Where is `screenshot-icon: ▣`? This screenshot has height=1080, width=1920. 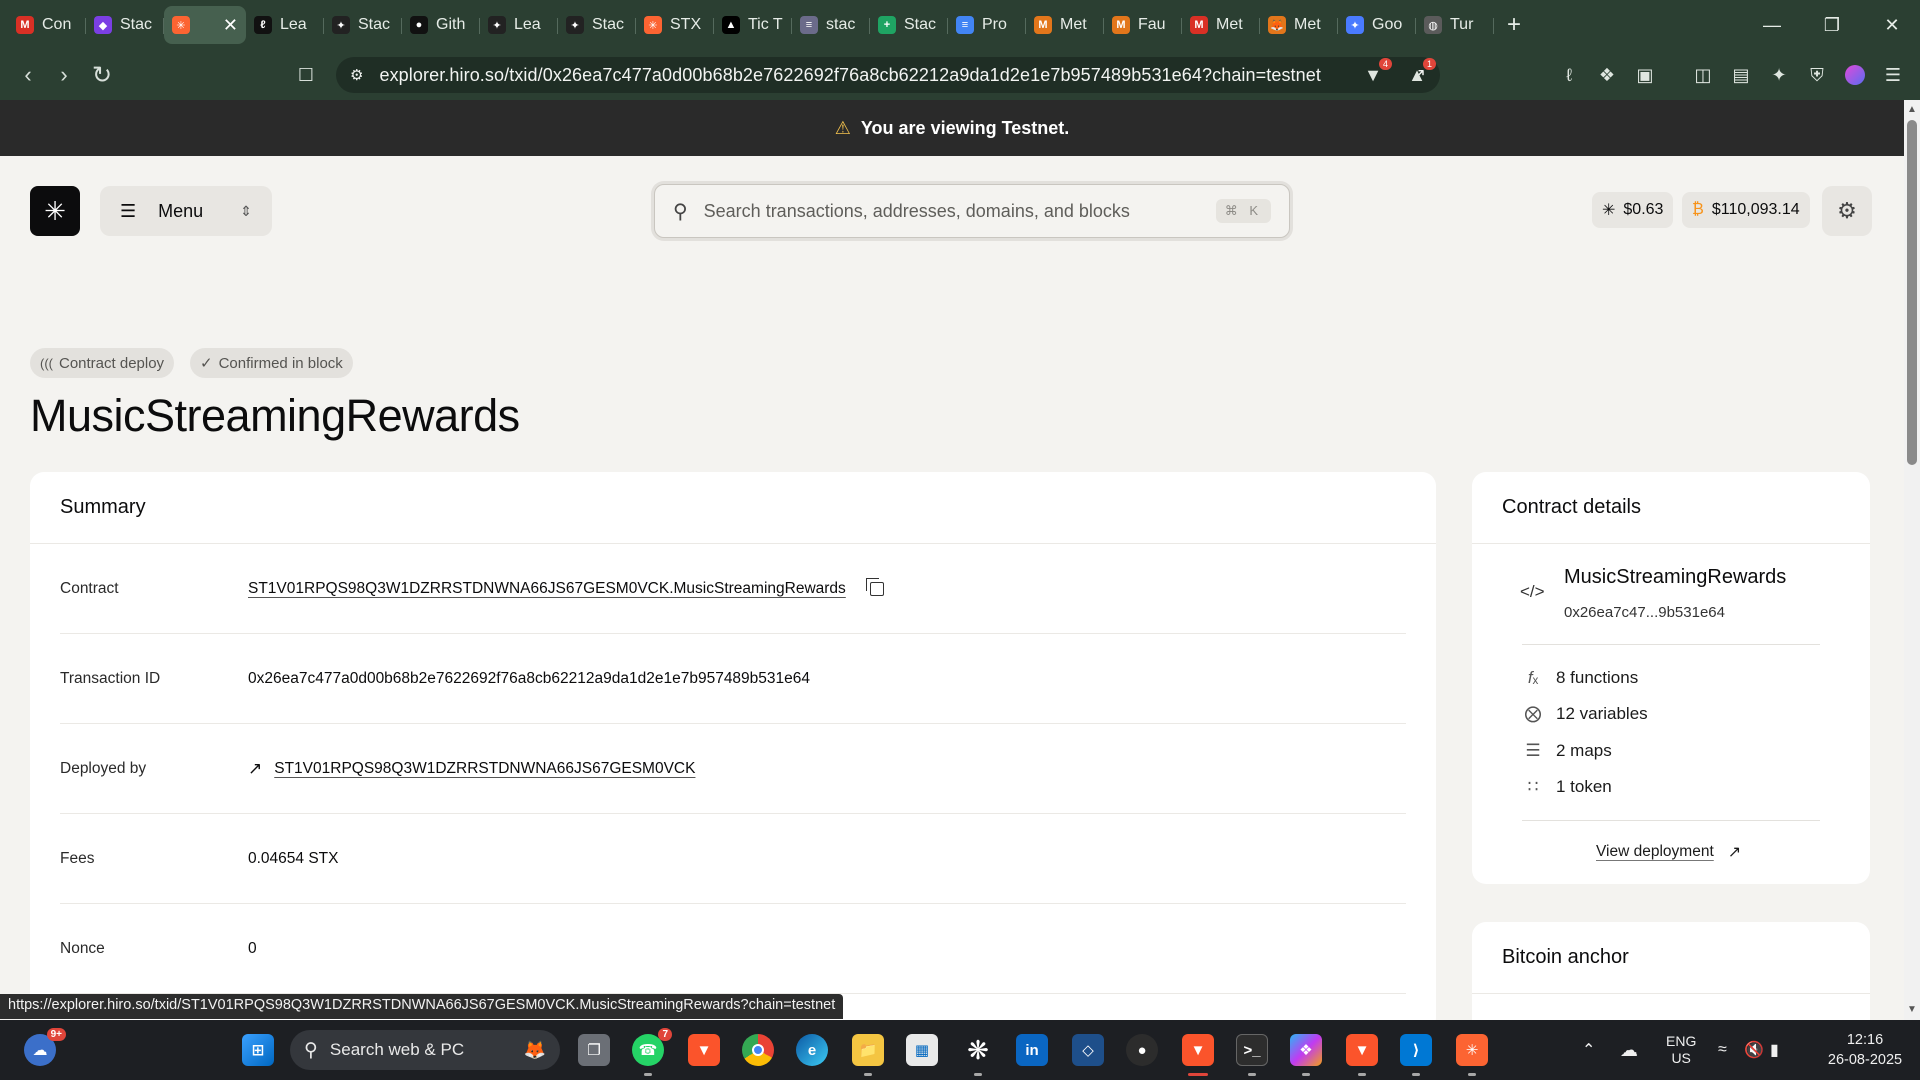 screenshot-icon: ▣ is located at coordinates (1645, 75).